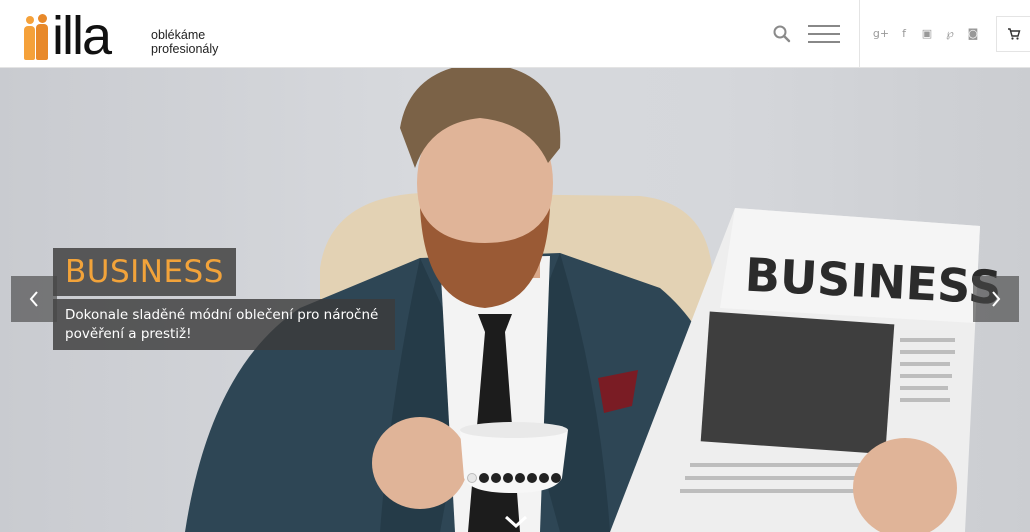  I want to click on chevron-right-icon, so click(996, 299).